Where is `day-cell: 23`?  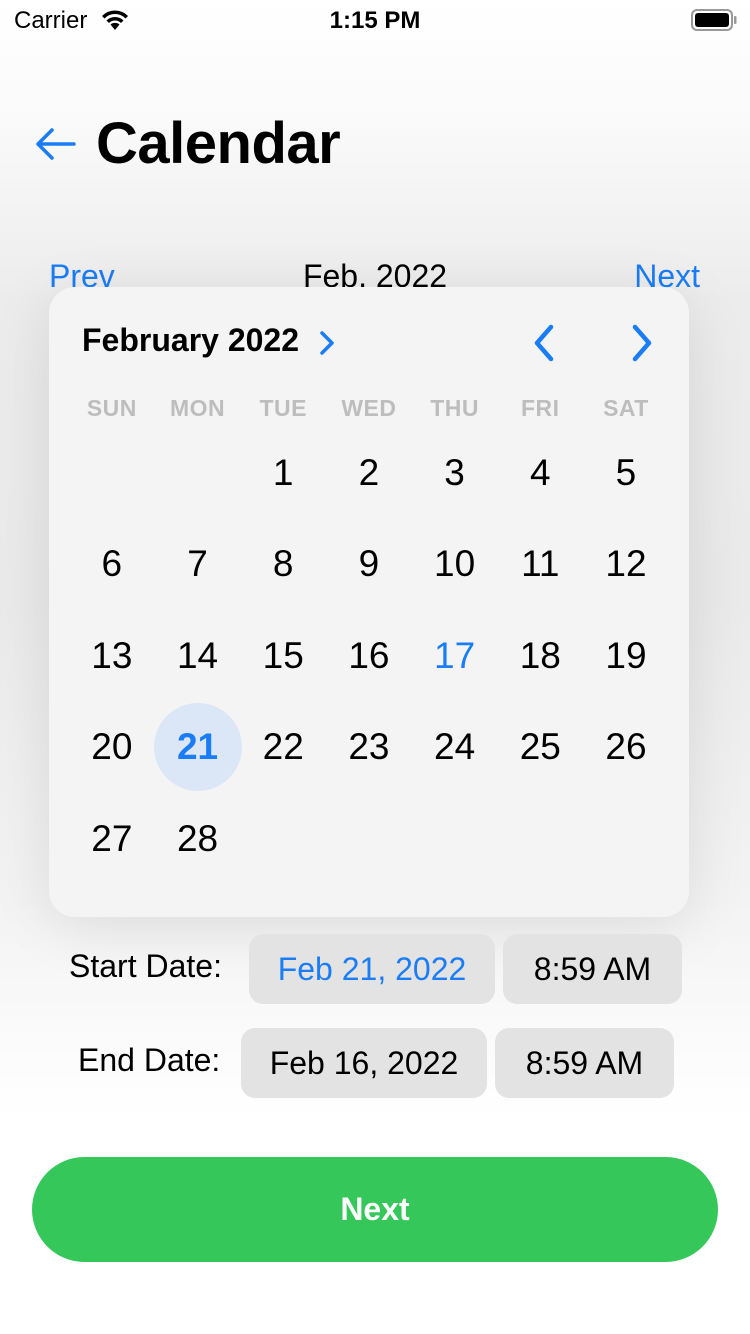 day-cell: 23 is located at coordinates (369, 748).